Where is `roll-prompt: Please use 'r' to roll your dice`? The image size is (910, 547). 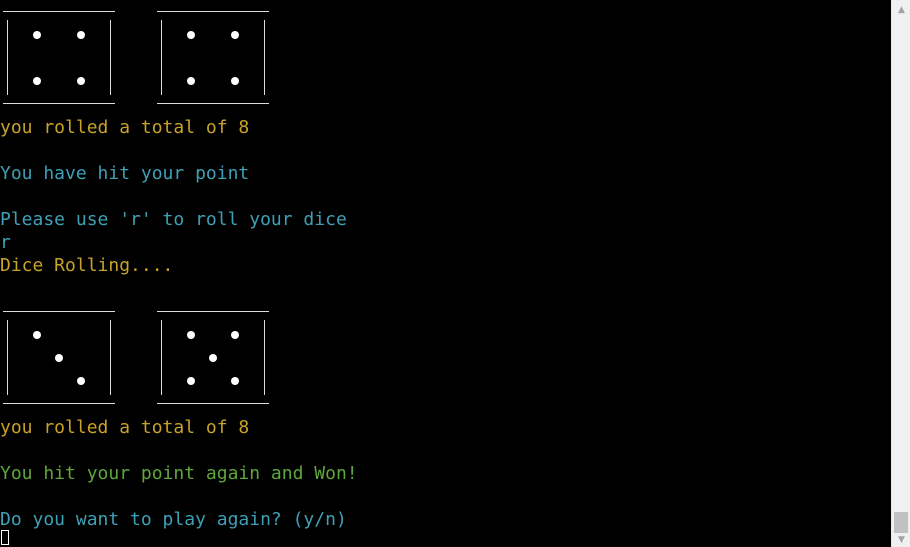
roll-prompt: Please use 'r' to roll your dice is located at coordinates (173, 219).